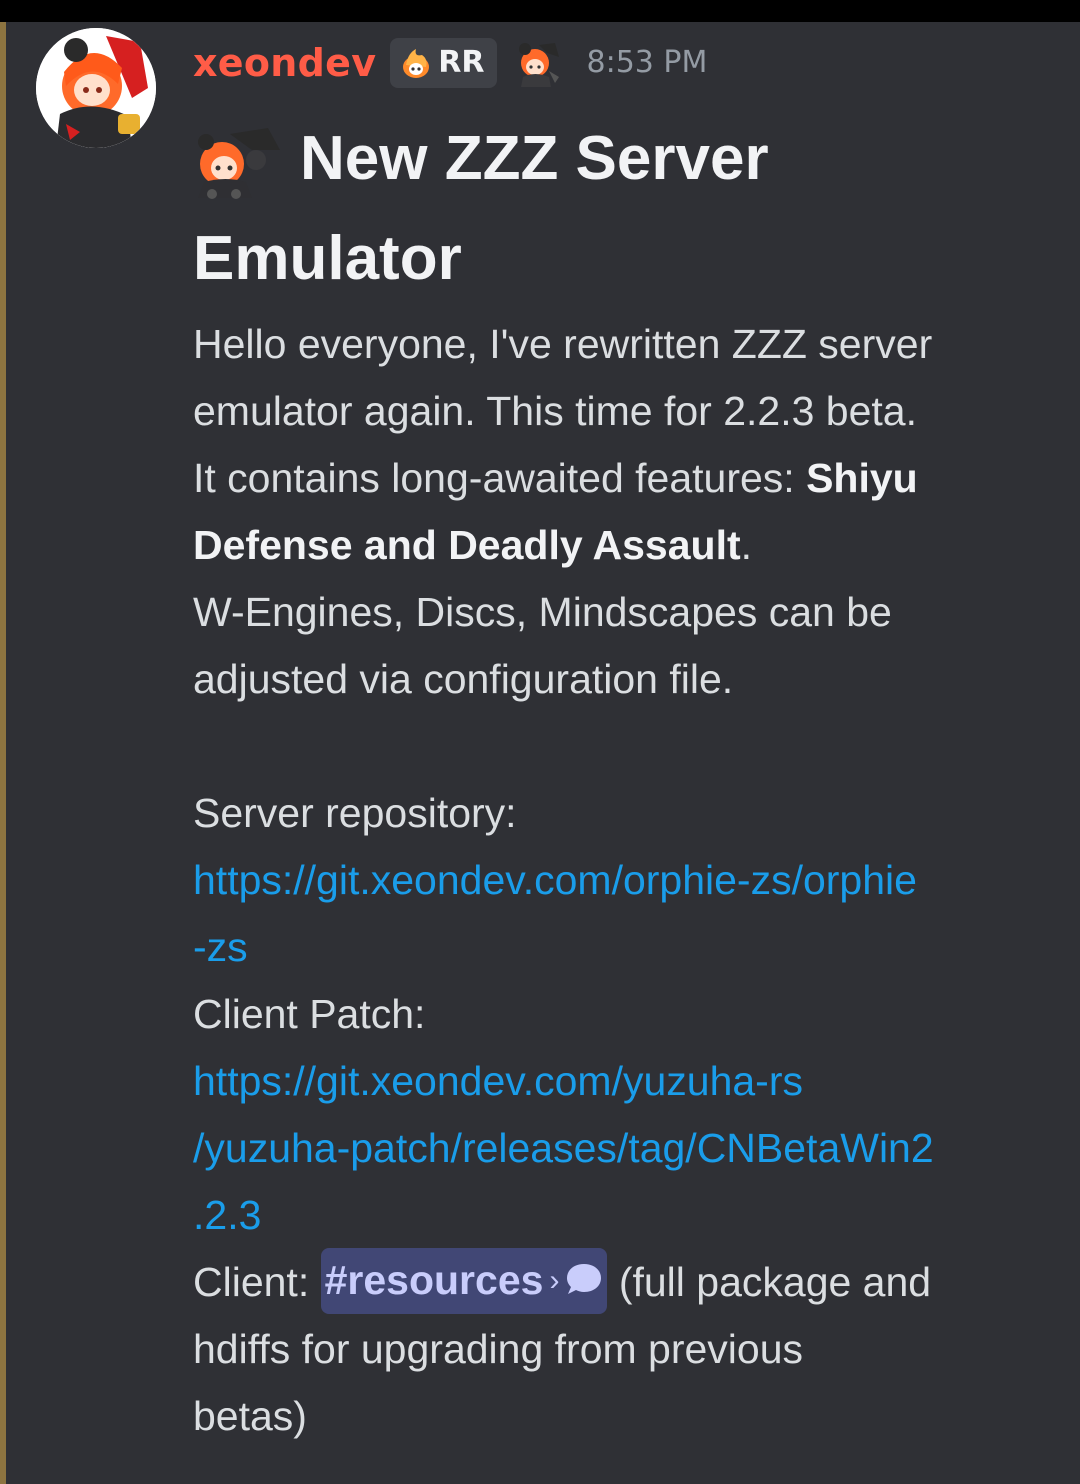 This screenshot has height=1484, width=1080. I want to click on client-patch-link: https://git.xeondev.com/yuzuha-rs, so click(498, 1081).